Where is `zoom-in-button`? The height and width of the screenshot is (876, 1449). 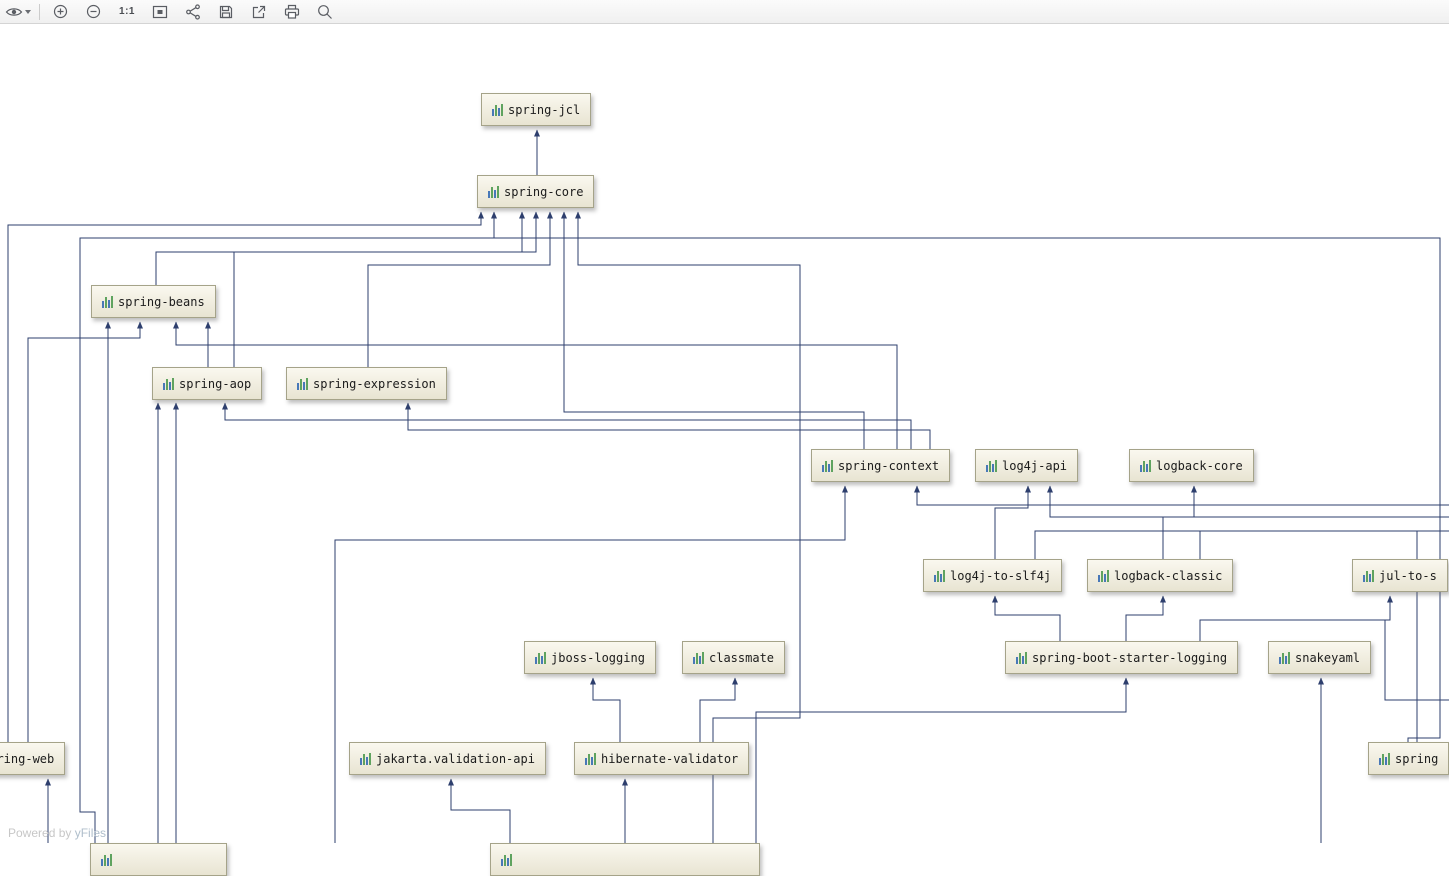
zoom-in-button is located at coordinates (61, 11).